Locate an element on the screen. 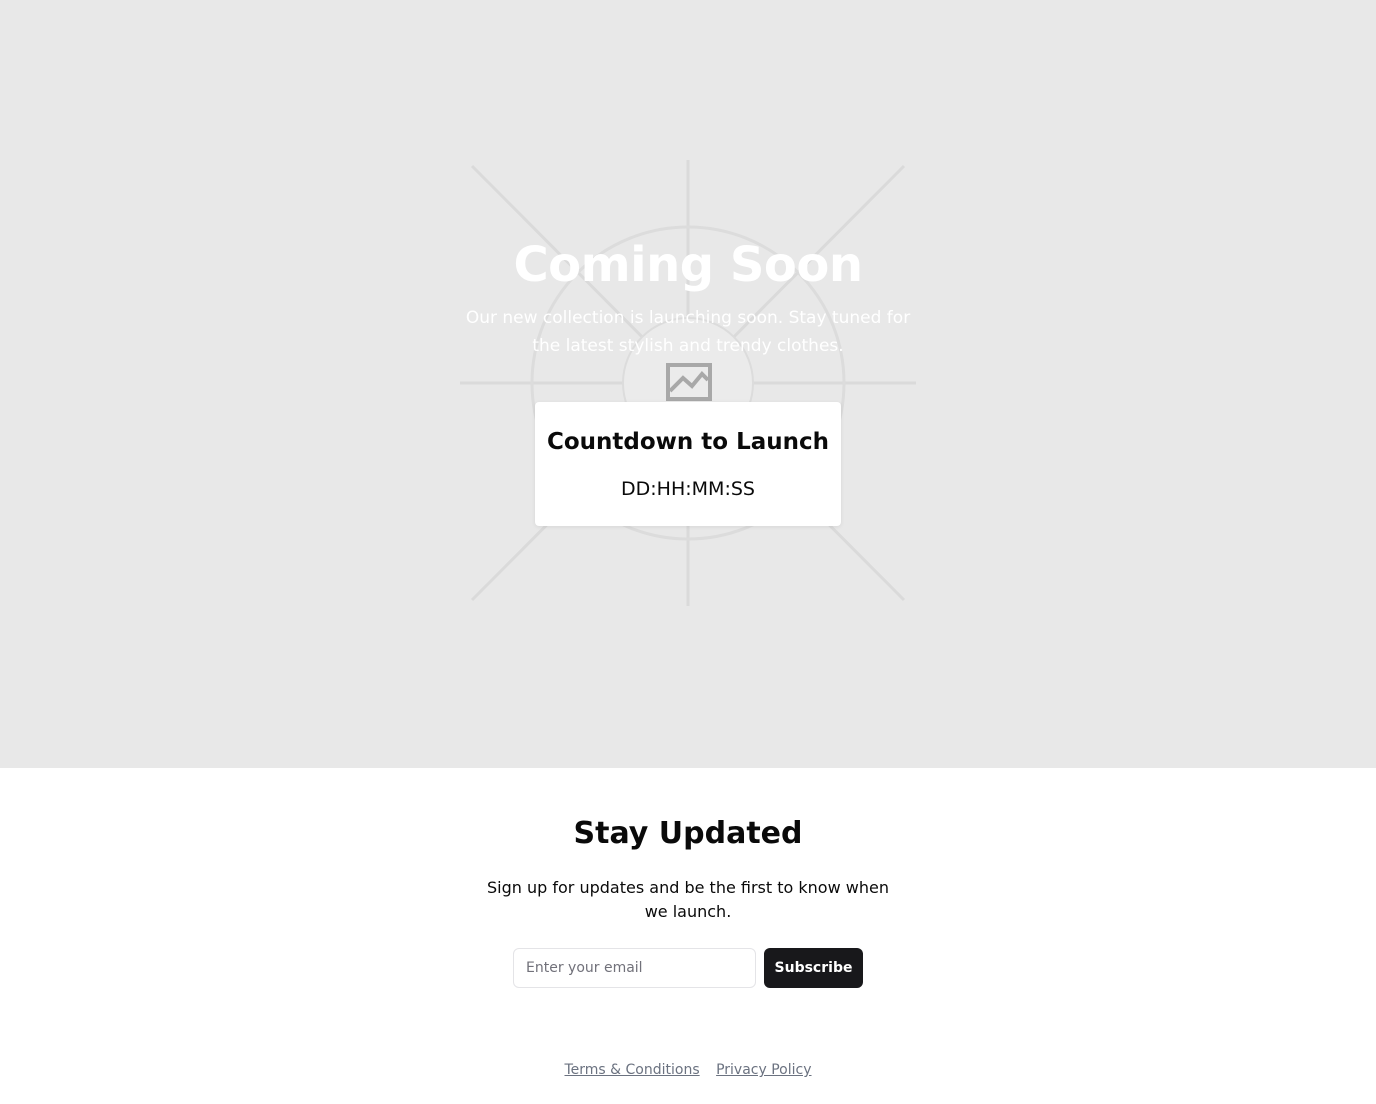  subscribe-title: Stay Updated is located at coordinates (688, 833).